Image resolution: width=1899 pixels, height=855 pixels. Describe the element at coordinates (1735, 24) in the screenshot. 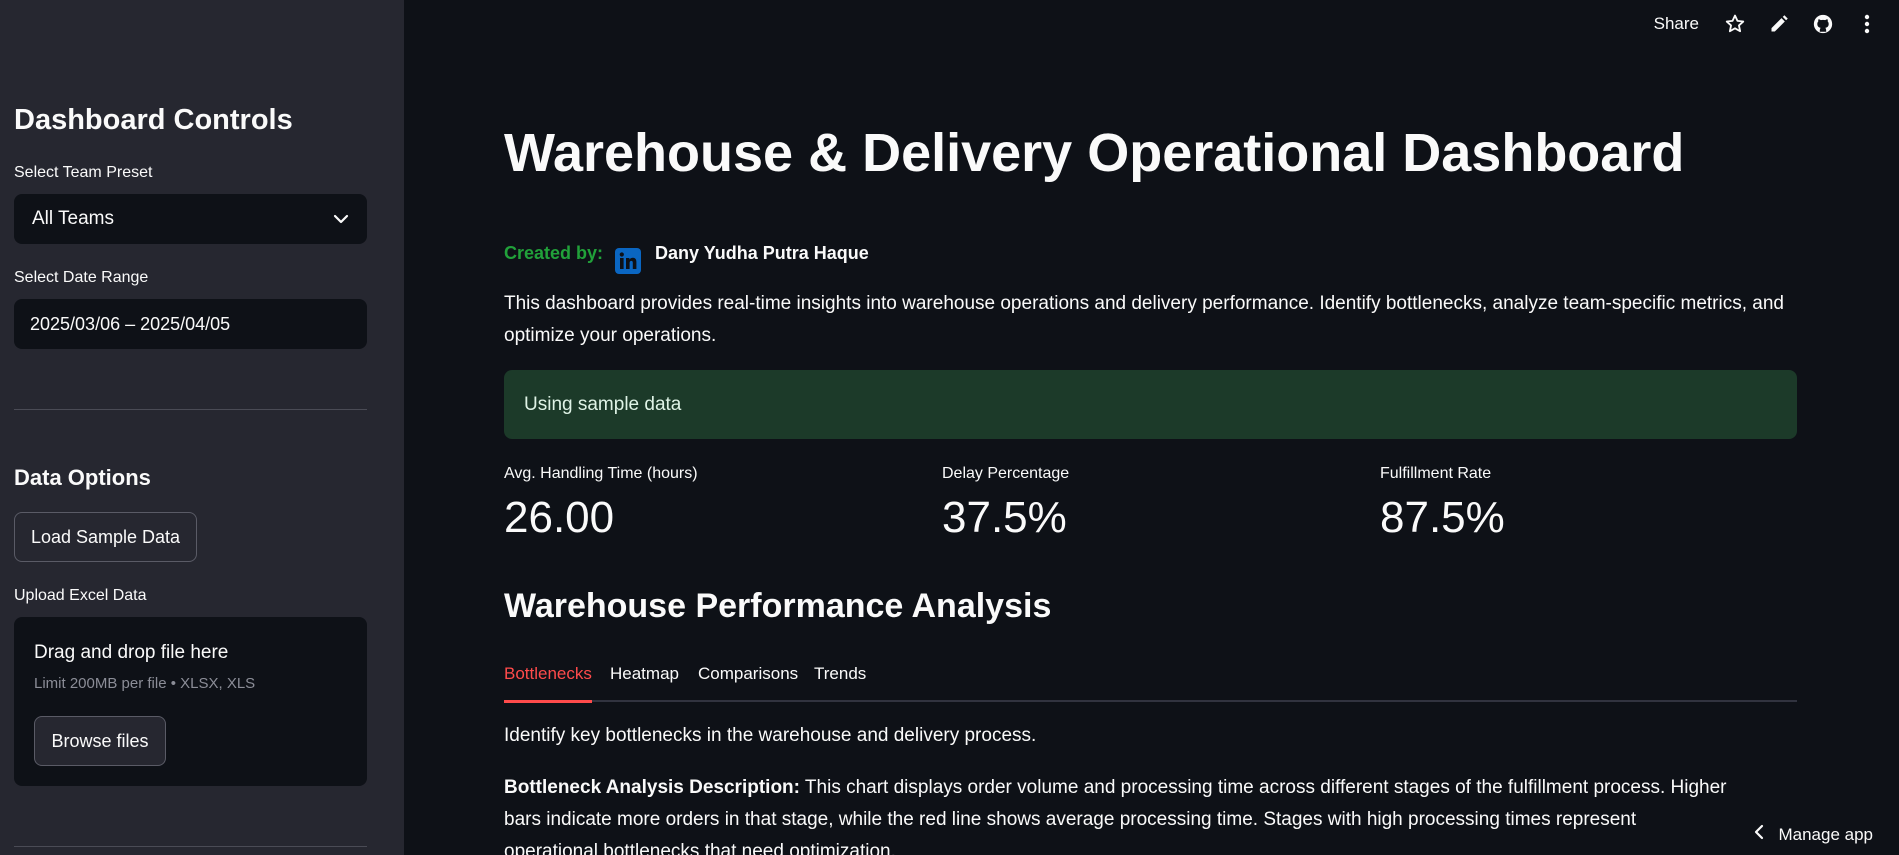

I see `star-icon` at that location.